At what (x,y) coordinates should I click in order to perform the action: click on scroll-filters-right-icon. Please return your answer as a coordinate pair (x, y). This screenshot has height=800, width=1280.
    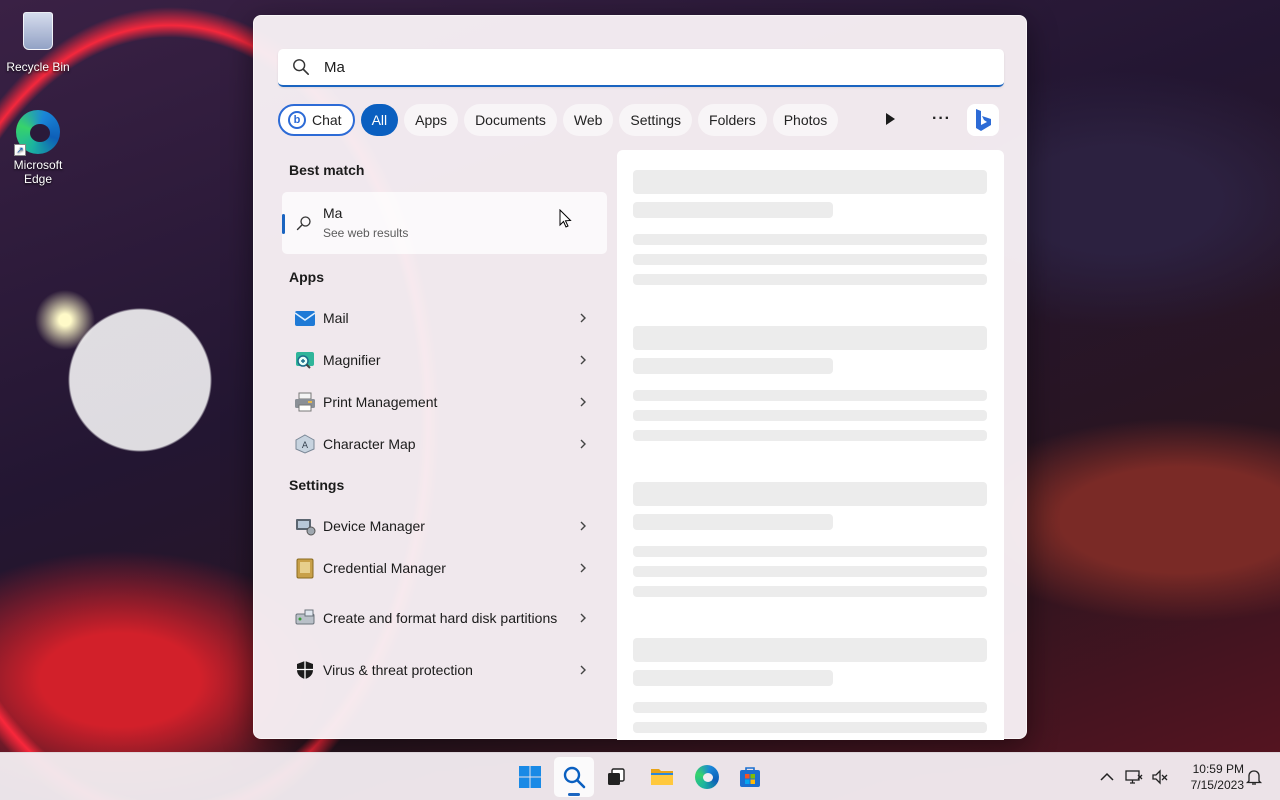
    Looking at the image, I should click on (890, 119).